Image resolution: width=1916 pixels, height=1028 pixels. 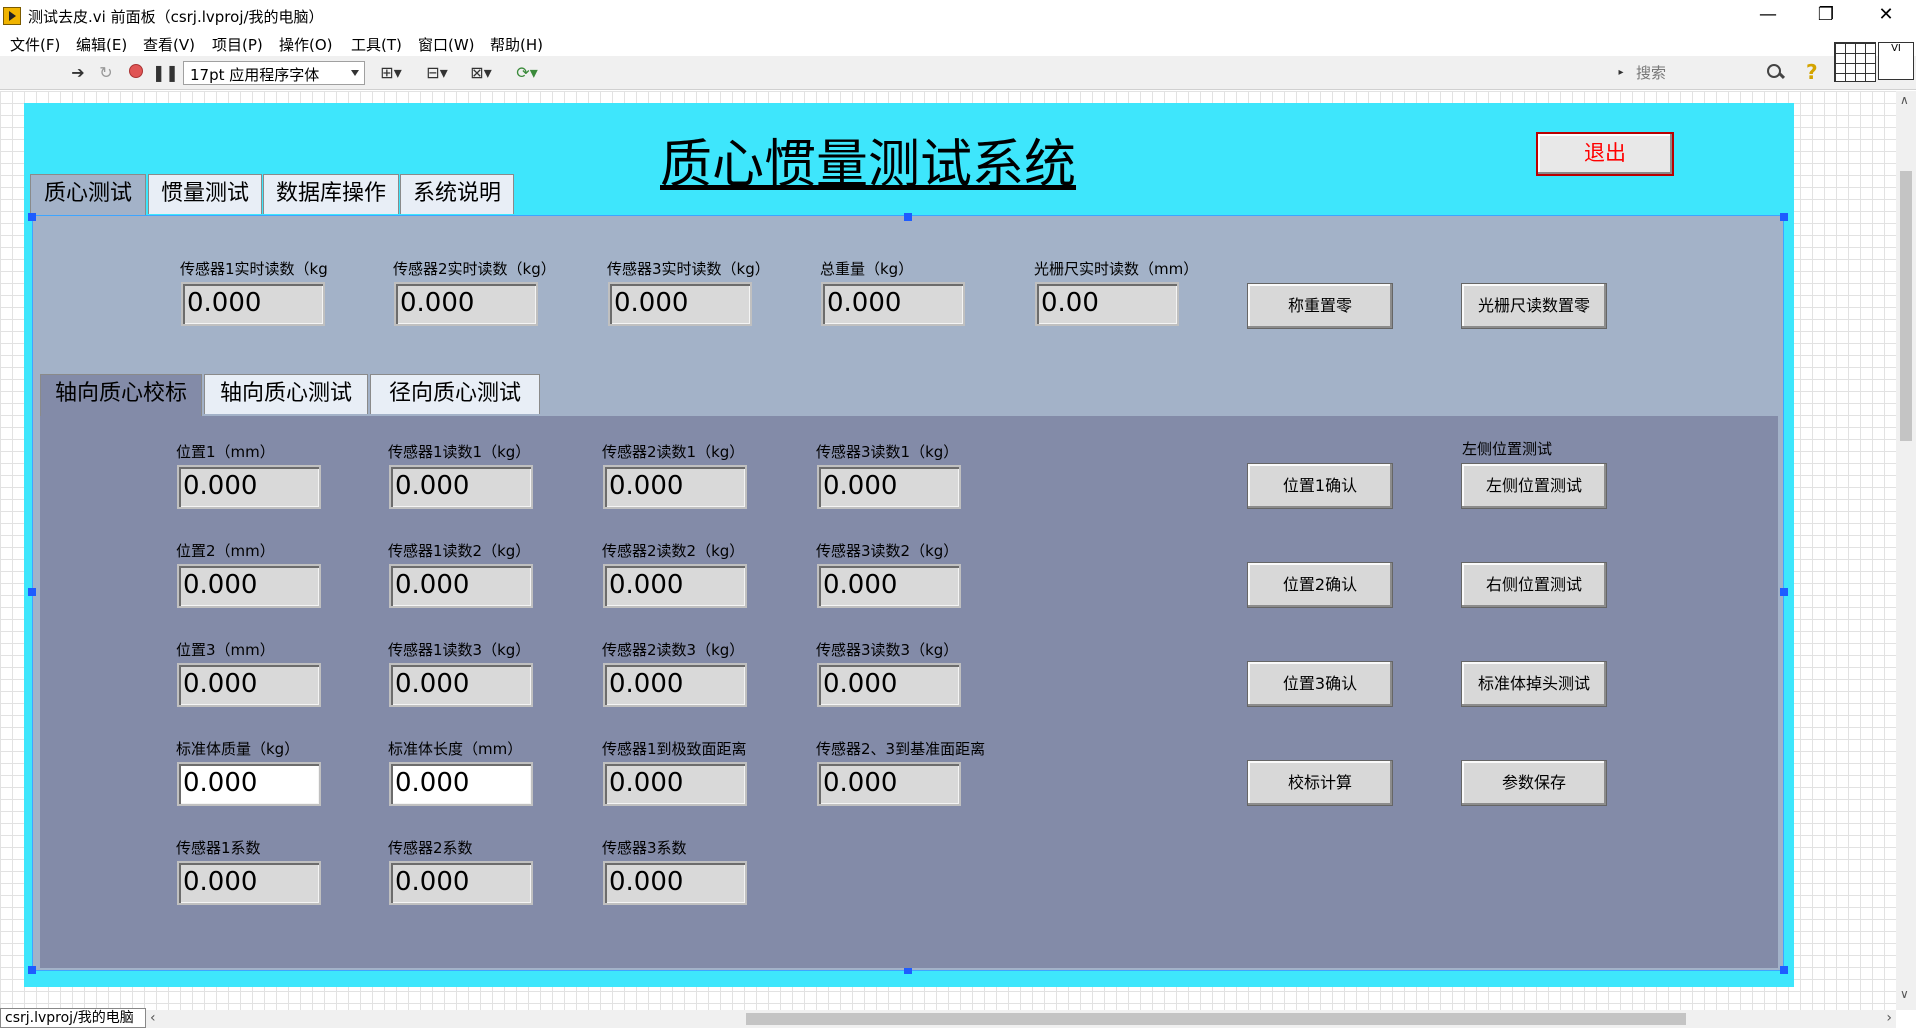 I want to click on tab-centroid-test: 质心测试, so click(x=88, y=195).